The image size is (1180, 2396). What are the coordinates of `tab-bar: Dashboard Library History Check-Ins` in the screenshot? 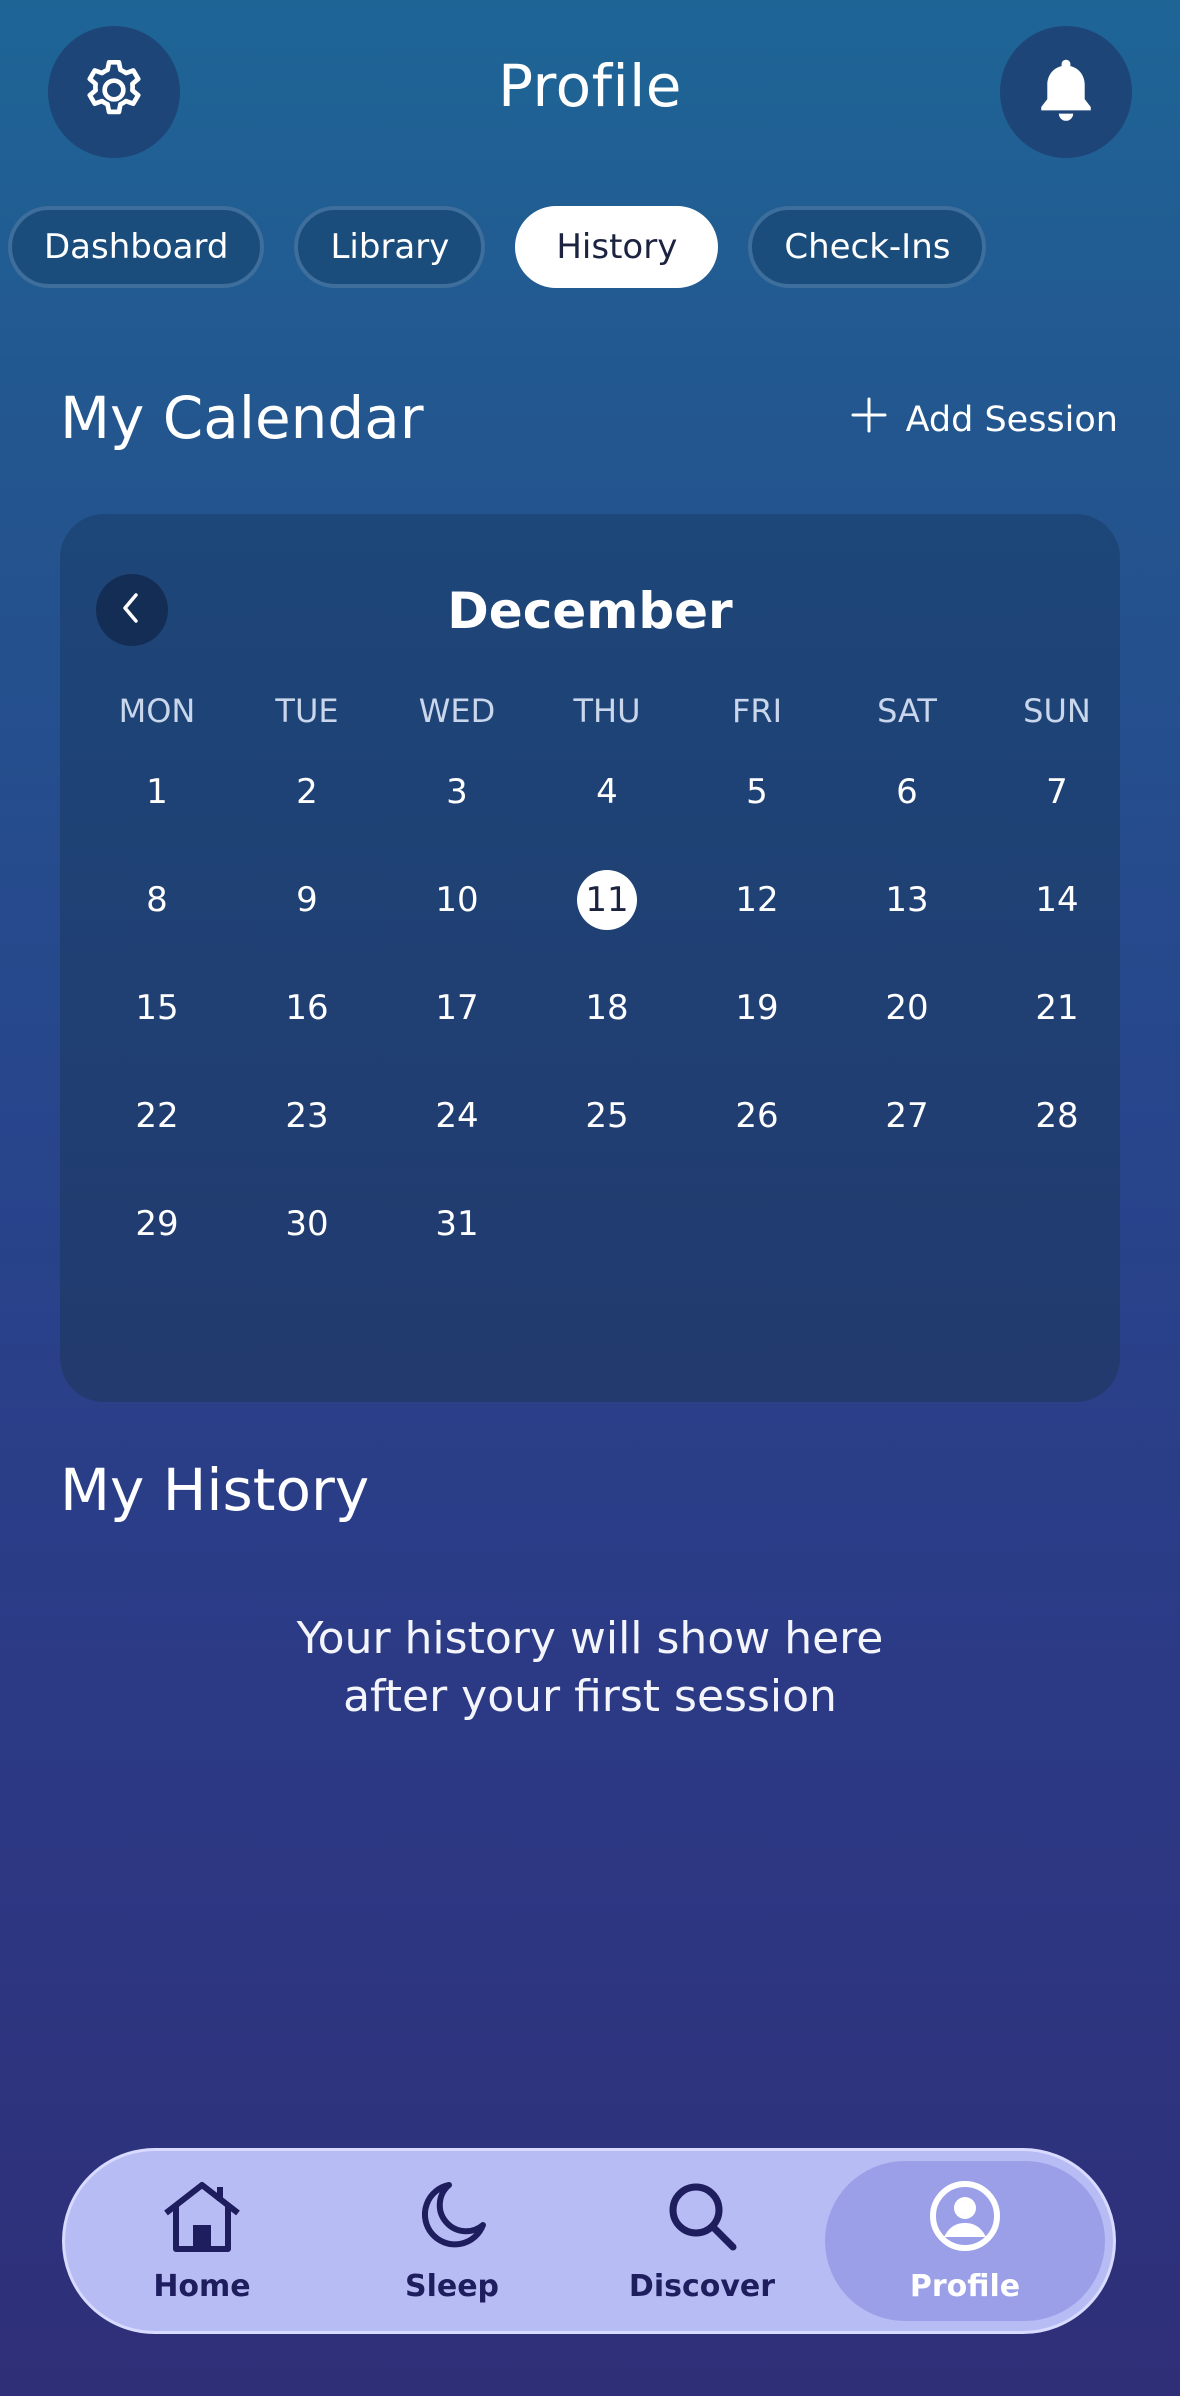 It's located at (497, 247).